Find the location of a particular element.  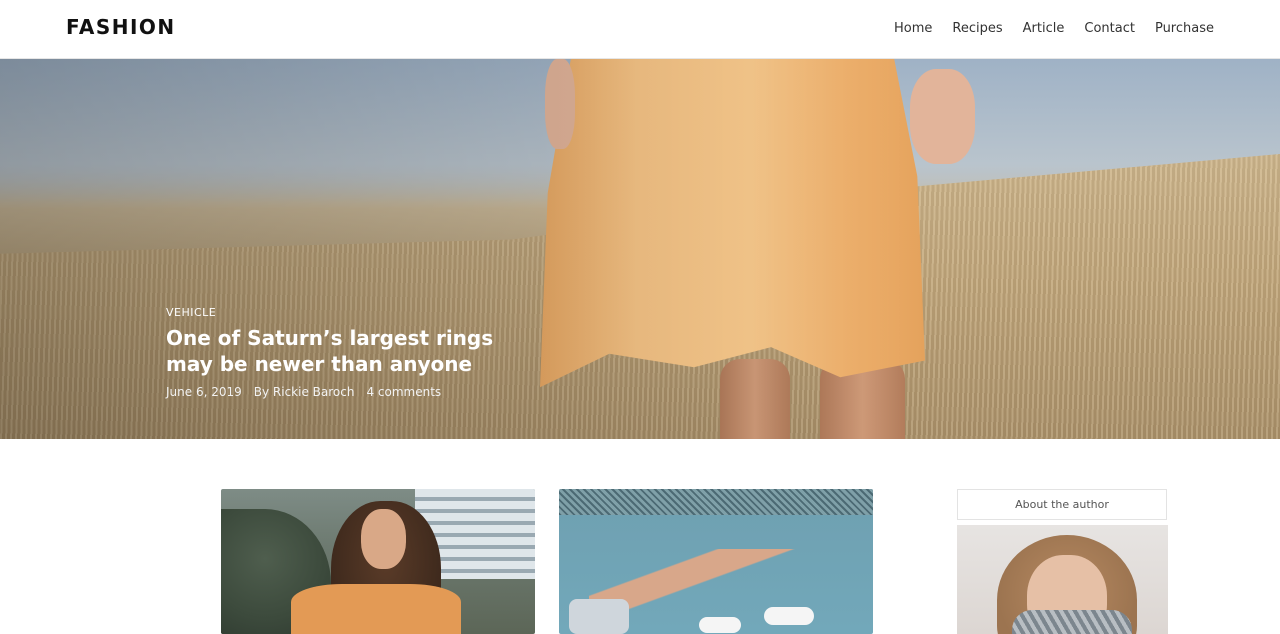

hero-author: By Rickie Baroch is located at coordinates (304, 392).